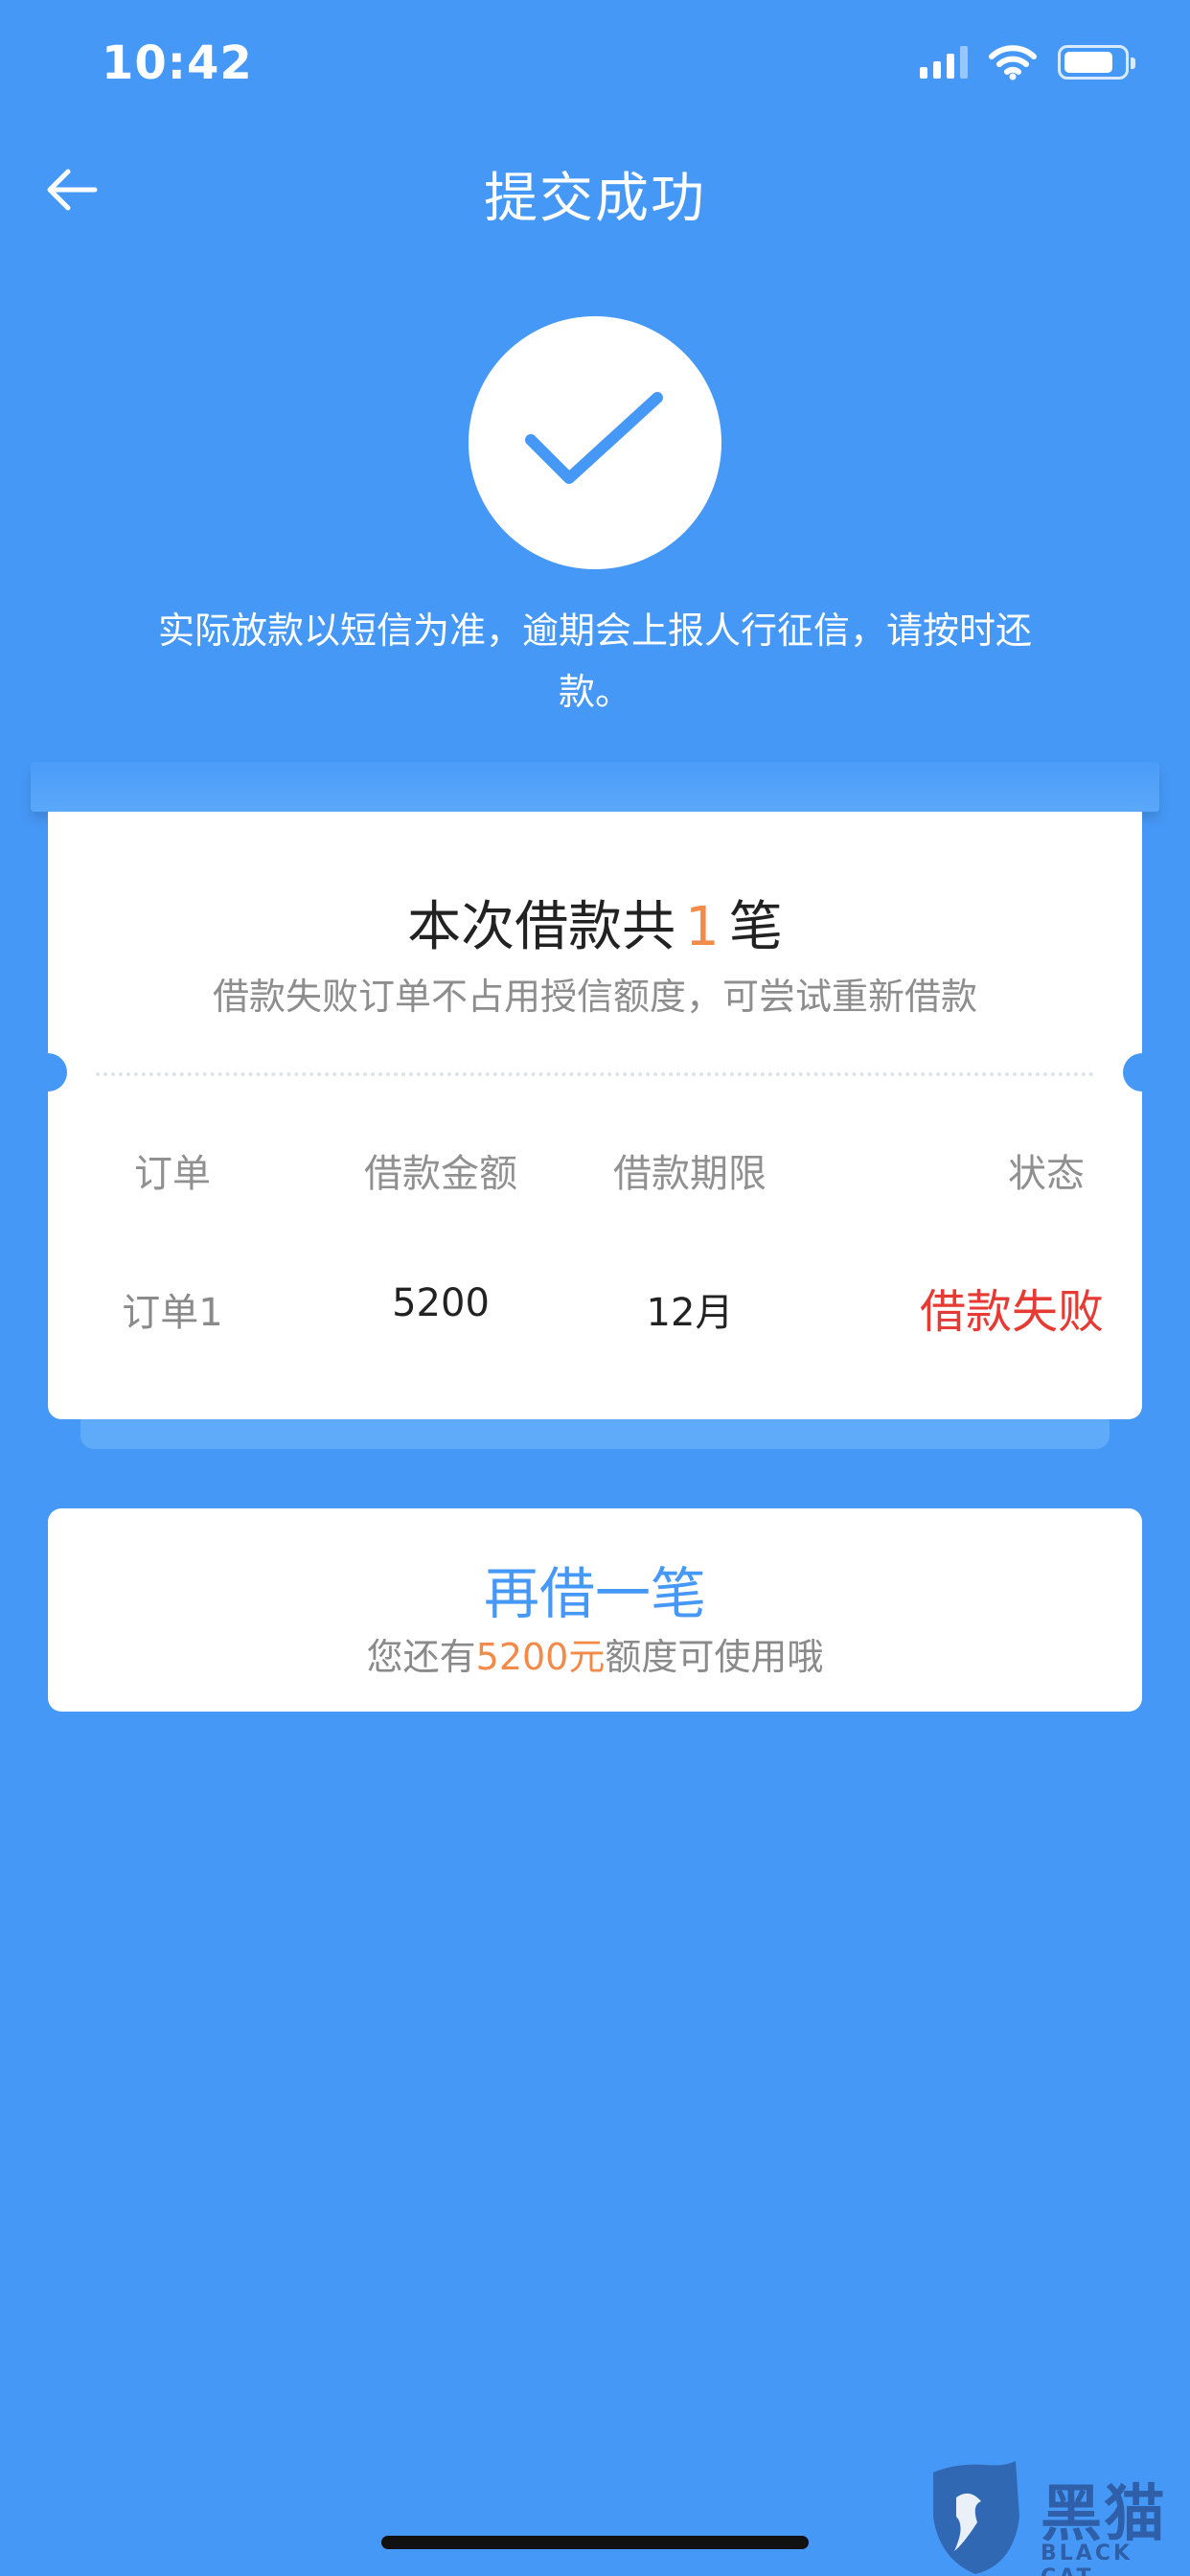 The image size is (1190, 2576). What do you see at coordinates (541, 1657) in the screenshot?
I see `credit-amount: 5200元` at bounding box center [541, 1657].